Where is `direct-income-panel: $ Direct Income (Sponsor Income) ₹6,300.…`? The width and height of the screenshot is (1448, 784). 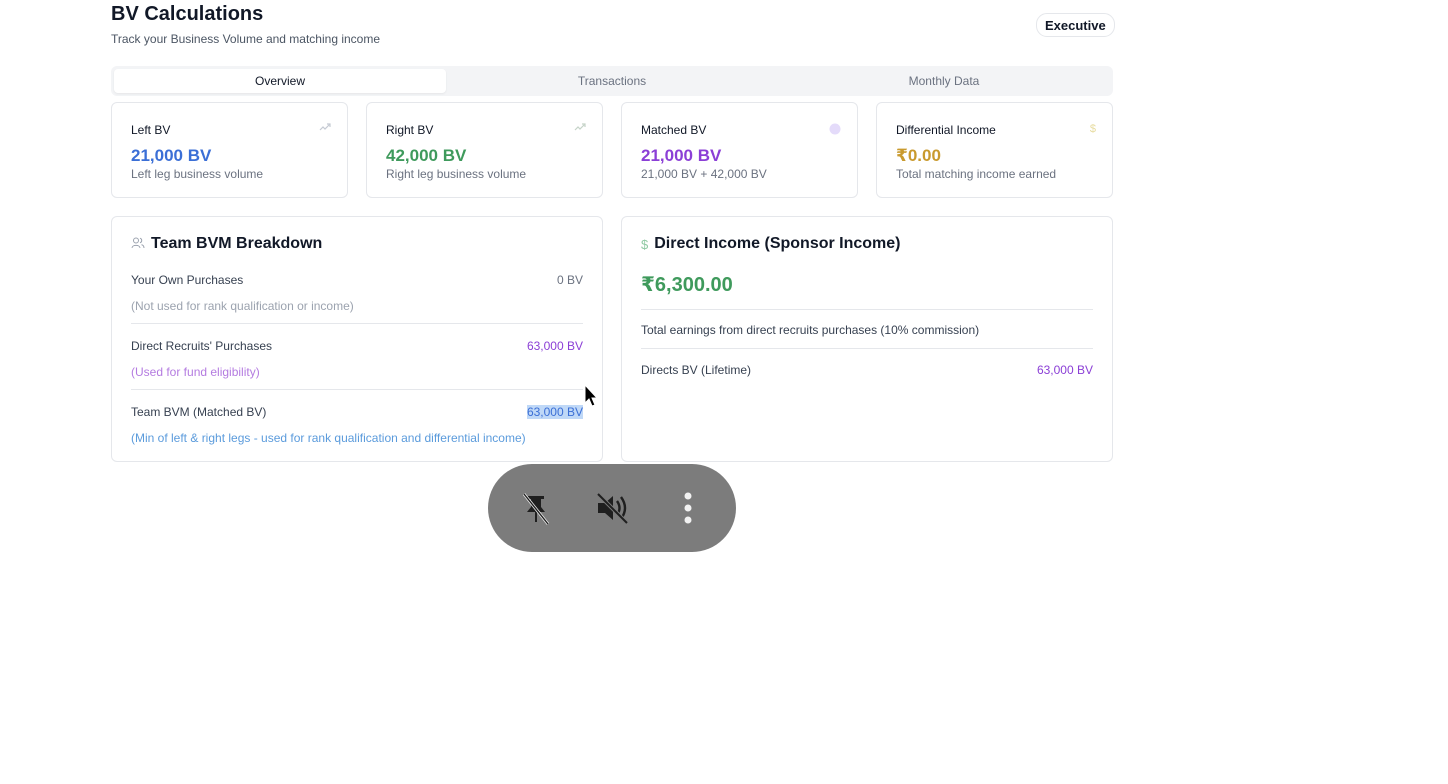 direct-income-panel: $ Direct Income (Sponsor Income) ₹6,300.… is located at coordinates (867, 339).